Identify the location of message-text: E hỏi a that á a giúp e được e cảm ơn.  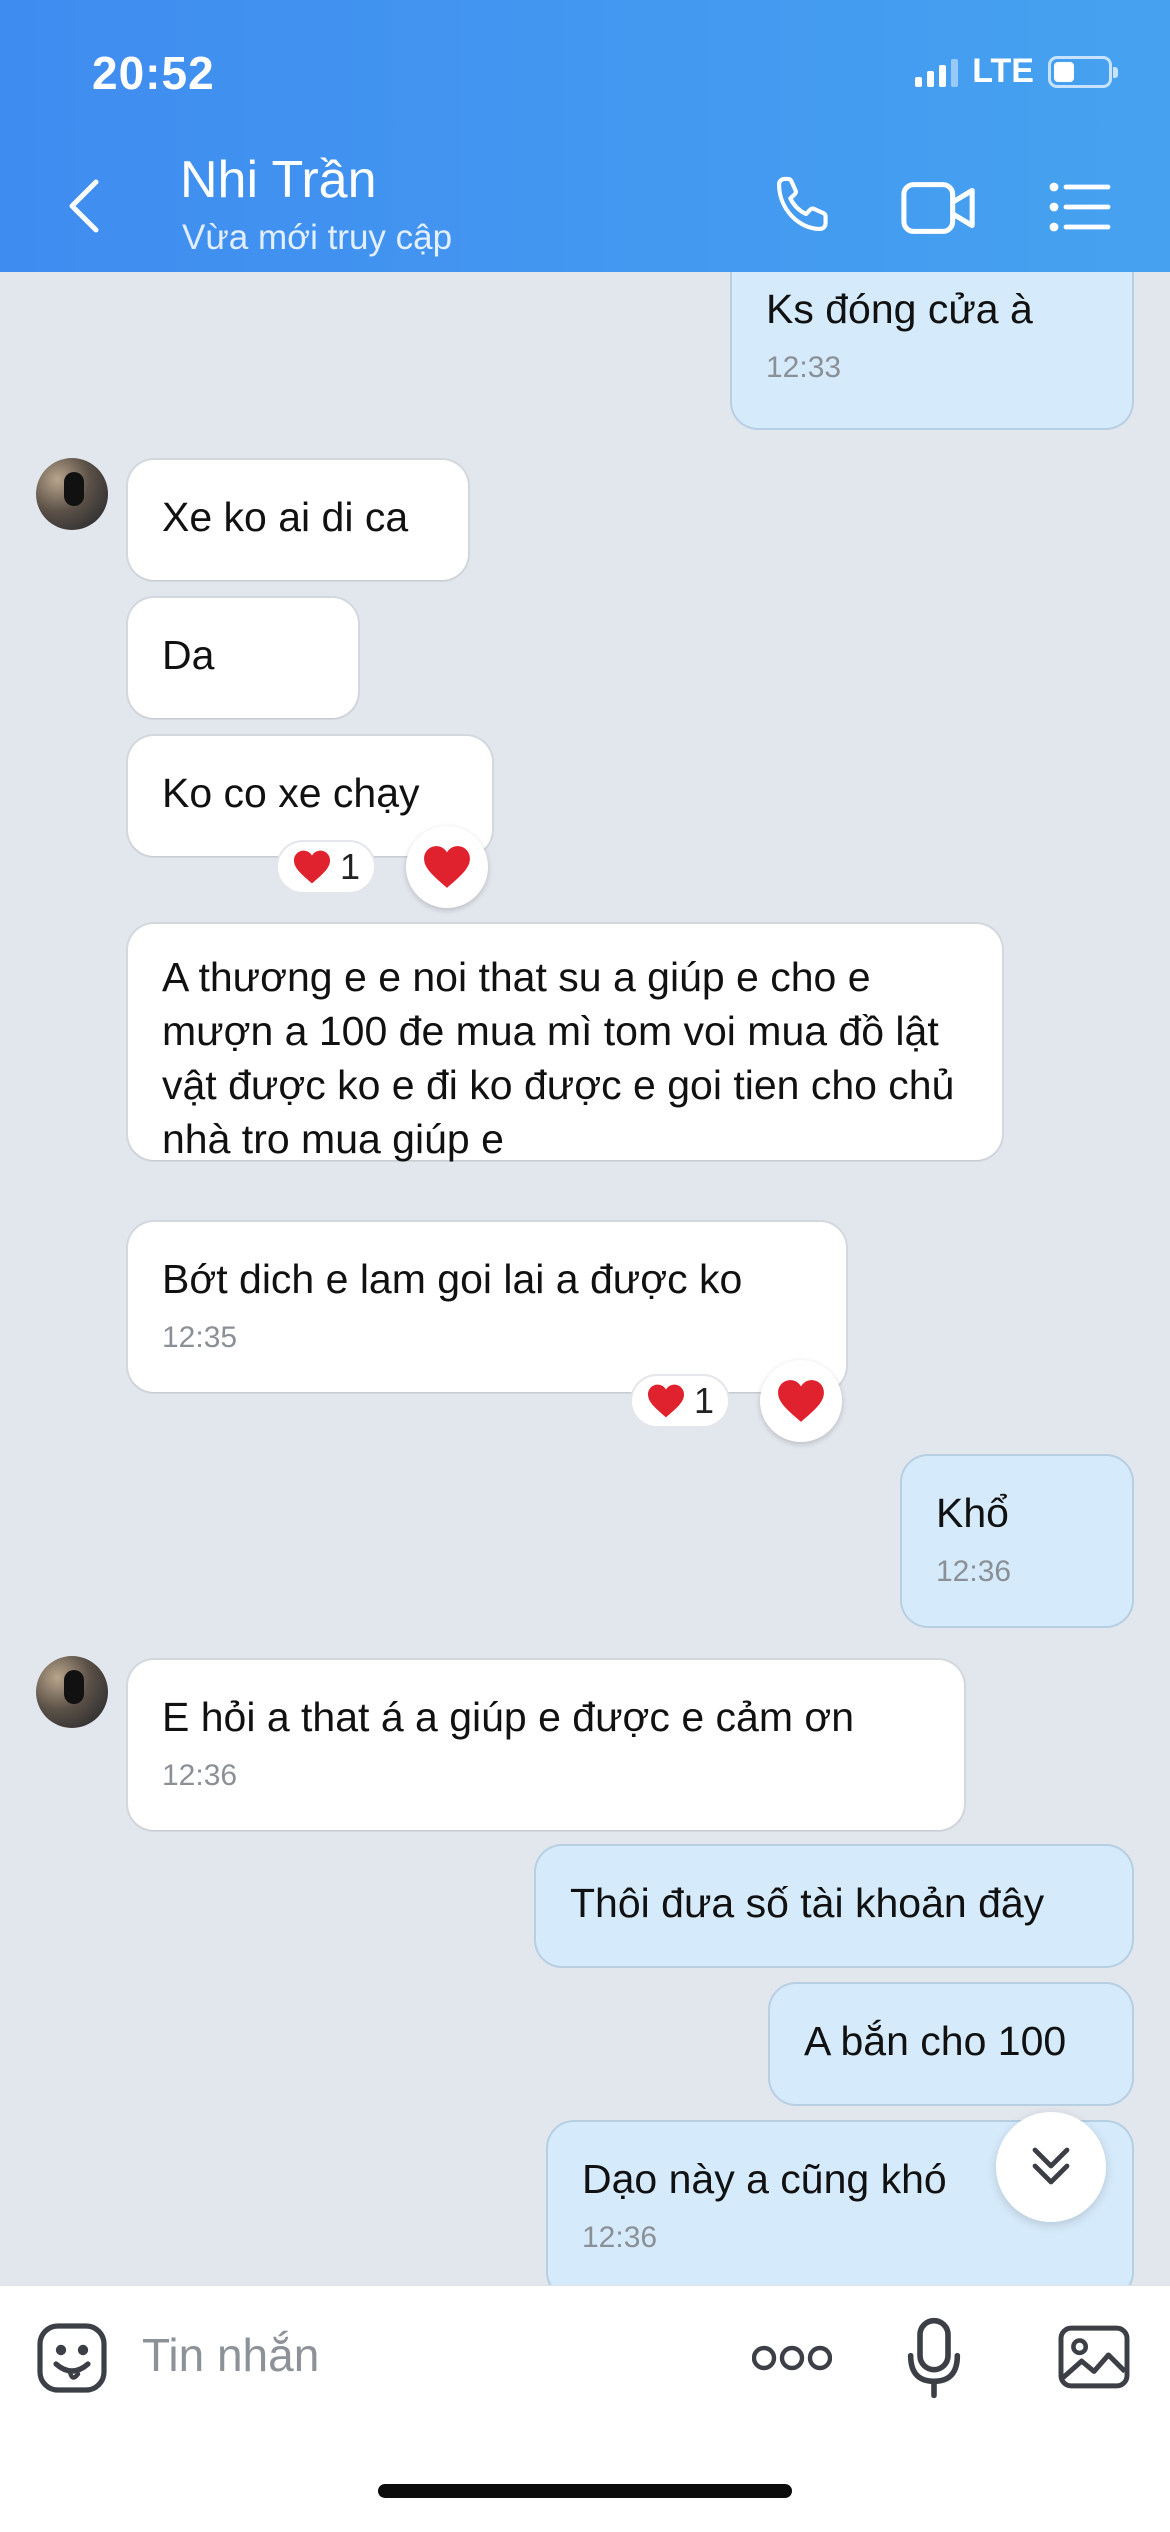
(508, 1717).